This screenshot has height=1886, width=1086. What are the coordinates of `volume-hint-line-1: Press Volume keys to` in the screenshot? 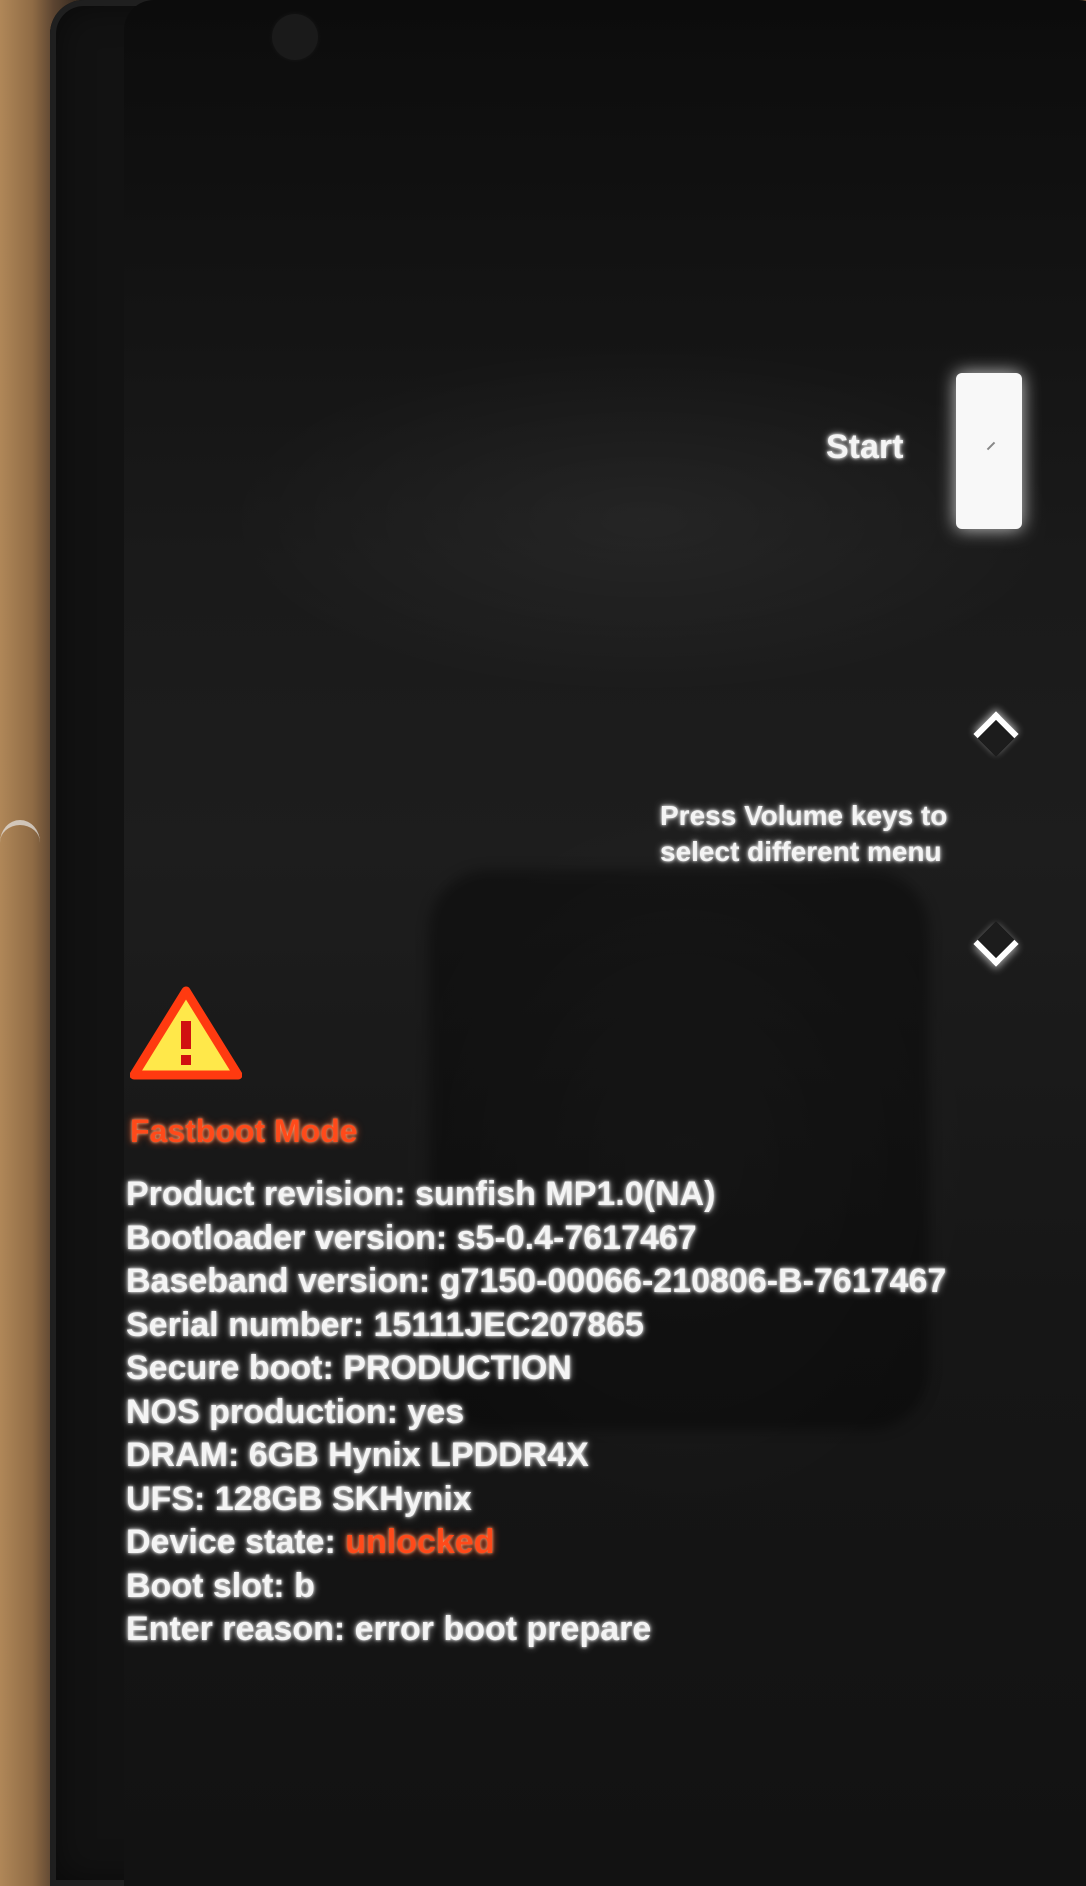 It's located at (804, 815).